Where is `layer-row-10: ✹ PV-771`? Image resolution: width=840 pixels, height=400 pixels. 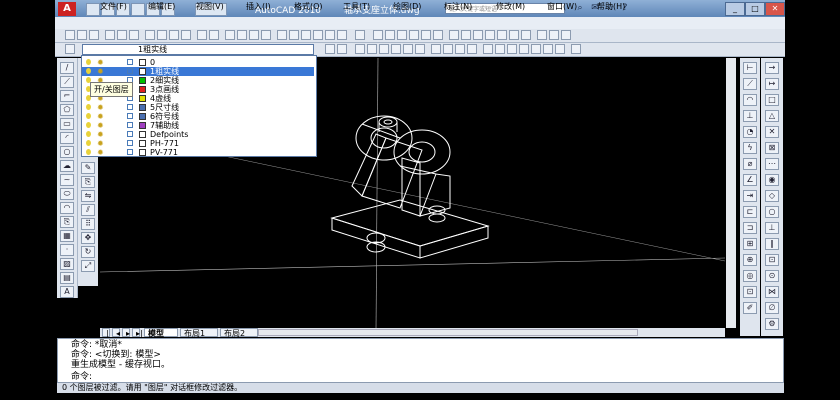
layer-row-10: ✹ PV-771 is located at coordinates (198, 152).